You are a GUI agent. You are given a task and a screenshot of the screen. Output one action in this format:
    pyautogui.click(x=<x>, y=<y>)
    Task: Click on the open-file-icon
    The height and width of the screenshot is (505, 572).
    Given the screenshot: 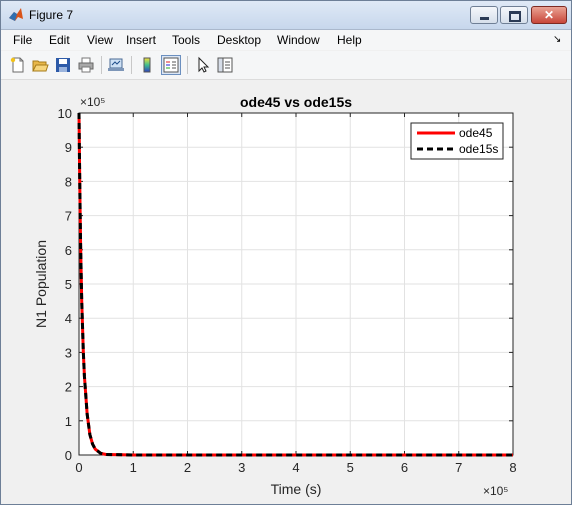 What is the action you would take?
    pyautogui.click(x=40, y=65)
    